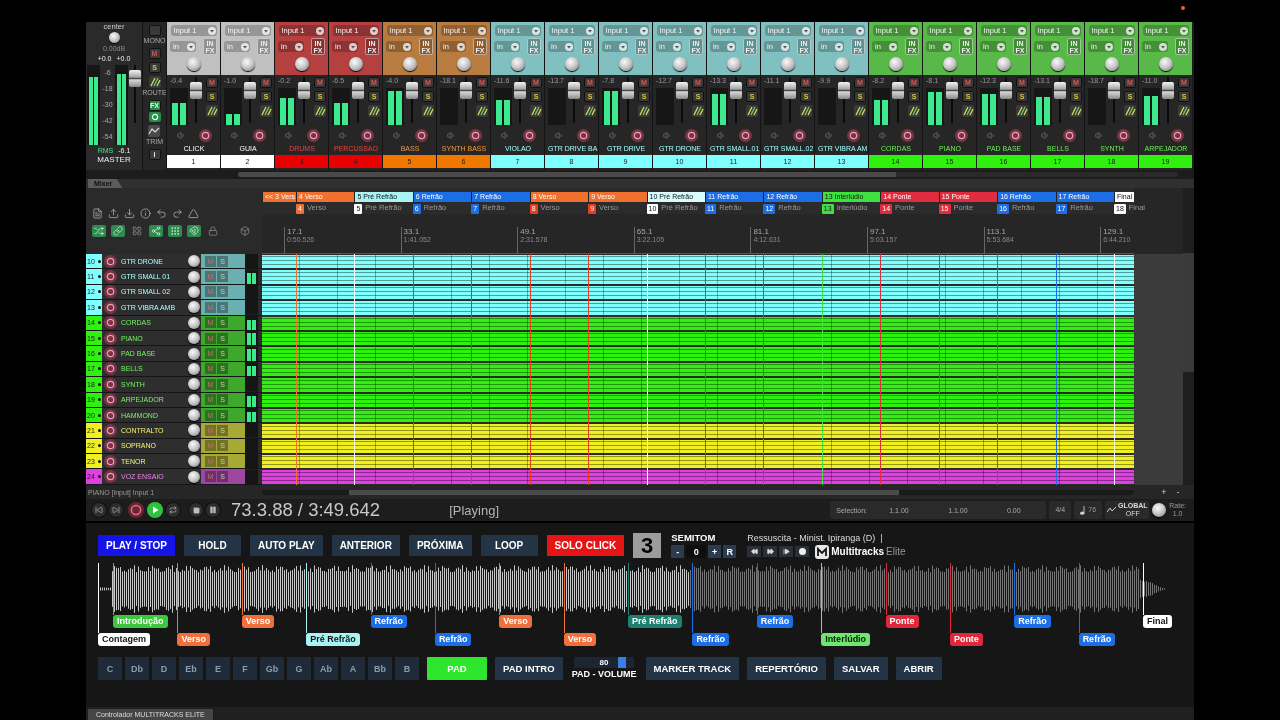  What do you see at coordinates (1164, 492) in the screenshot?
I see `zoom-button: +` at bounding box center [1164, 492].